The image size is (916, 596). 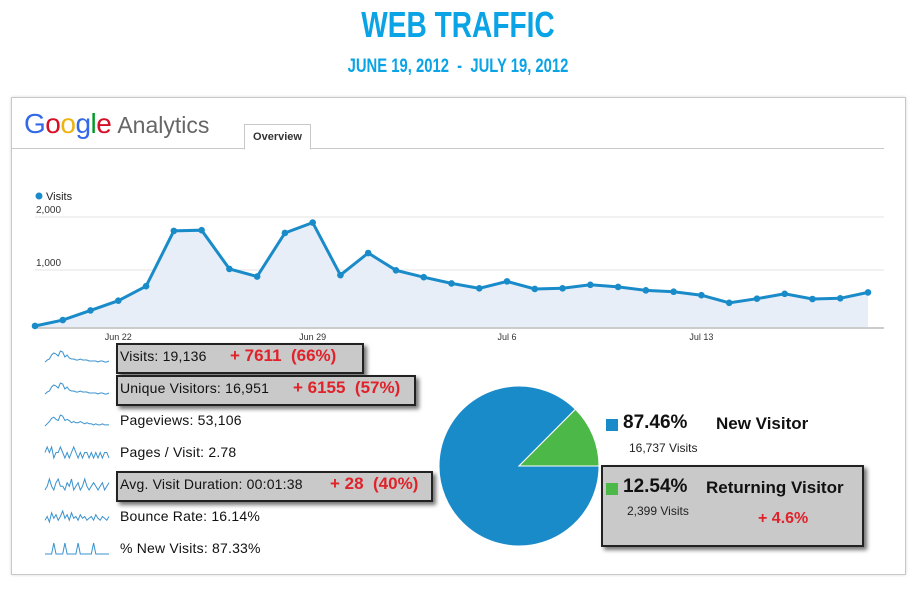 What do you see at coordinates (283, 355) in the screenshot?
I see `metric-delta: + 7611 (66%)` at bounding box center [283, 355].